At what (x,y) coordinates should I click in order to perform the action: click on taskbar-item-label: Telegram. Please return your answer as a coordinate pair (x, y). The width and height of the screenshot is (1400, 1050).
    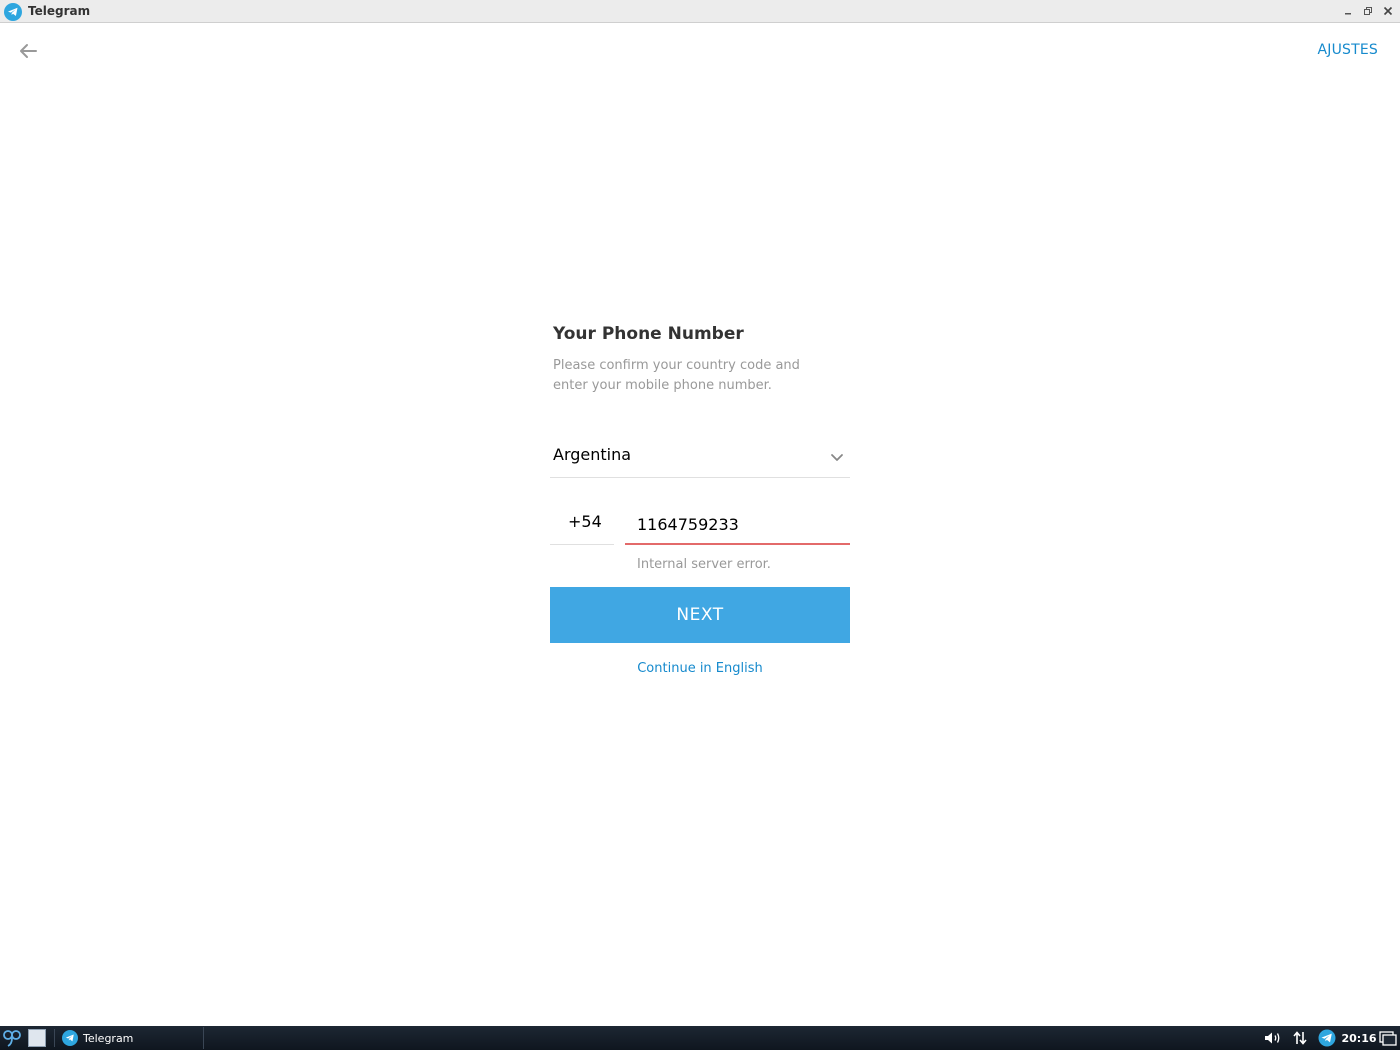
    Looking at the image, I should click on (108, 1038).